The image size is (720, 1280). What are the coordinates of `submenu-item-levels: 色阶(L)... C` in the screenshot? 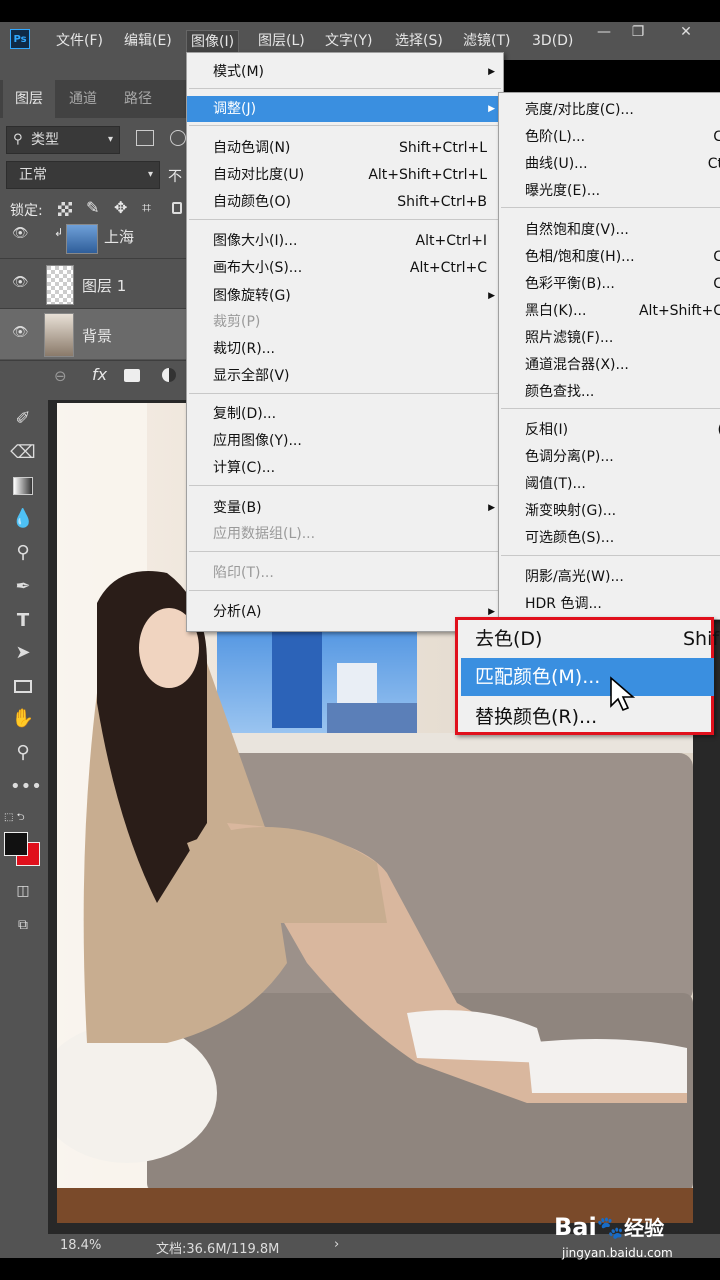 It's located at (609, 137).